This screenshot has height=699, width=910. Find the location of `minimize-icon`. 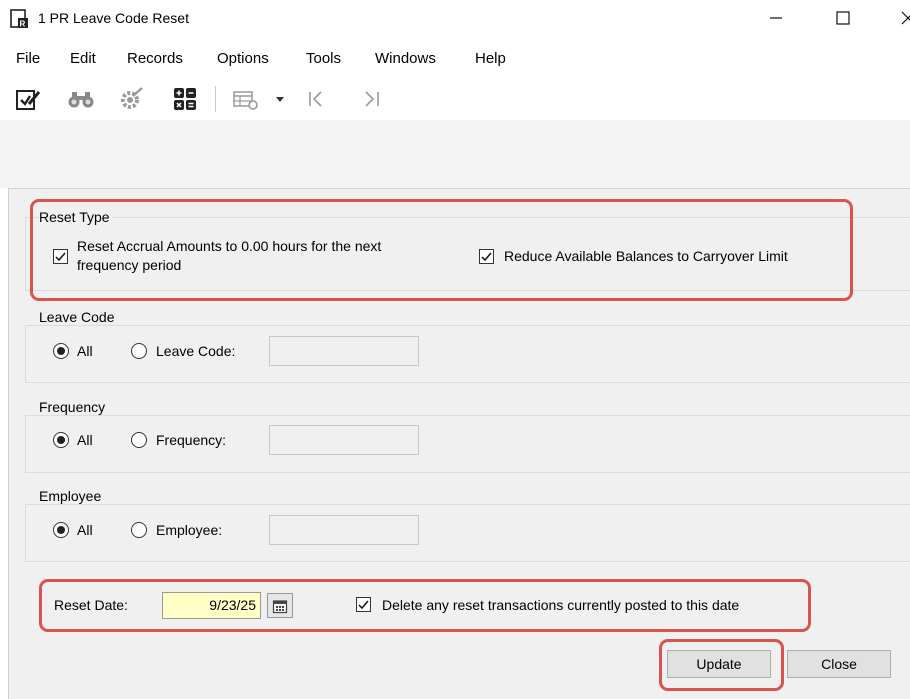

minimize-icon is located at coordinates (776, 18).